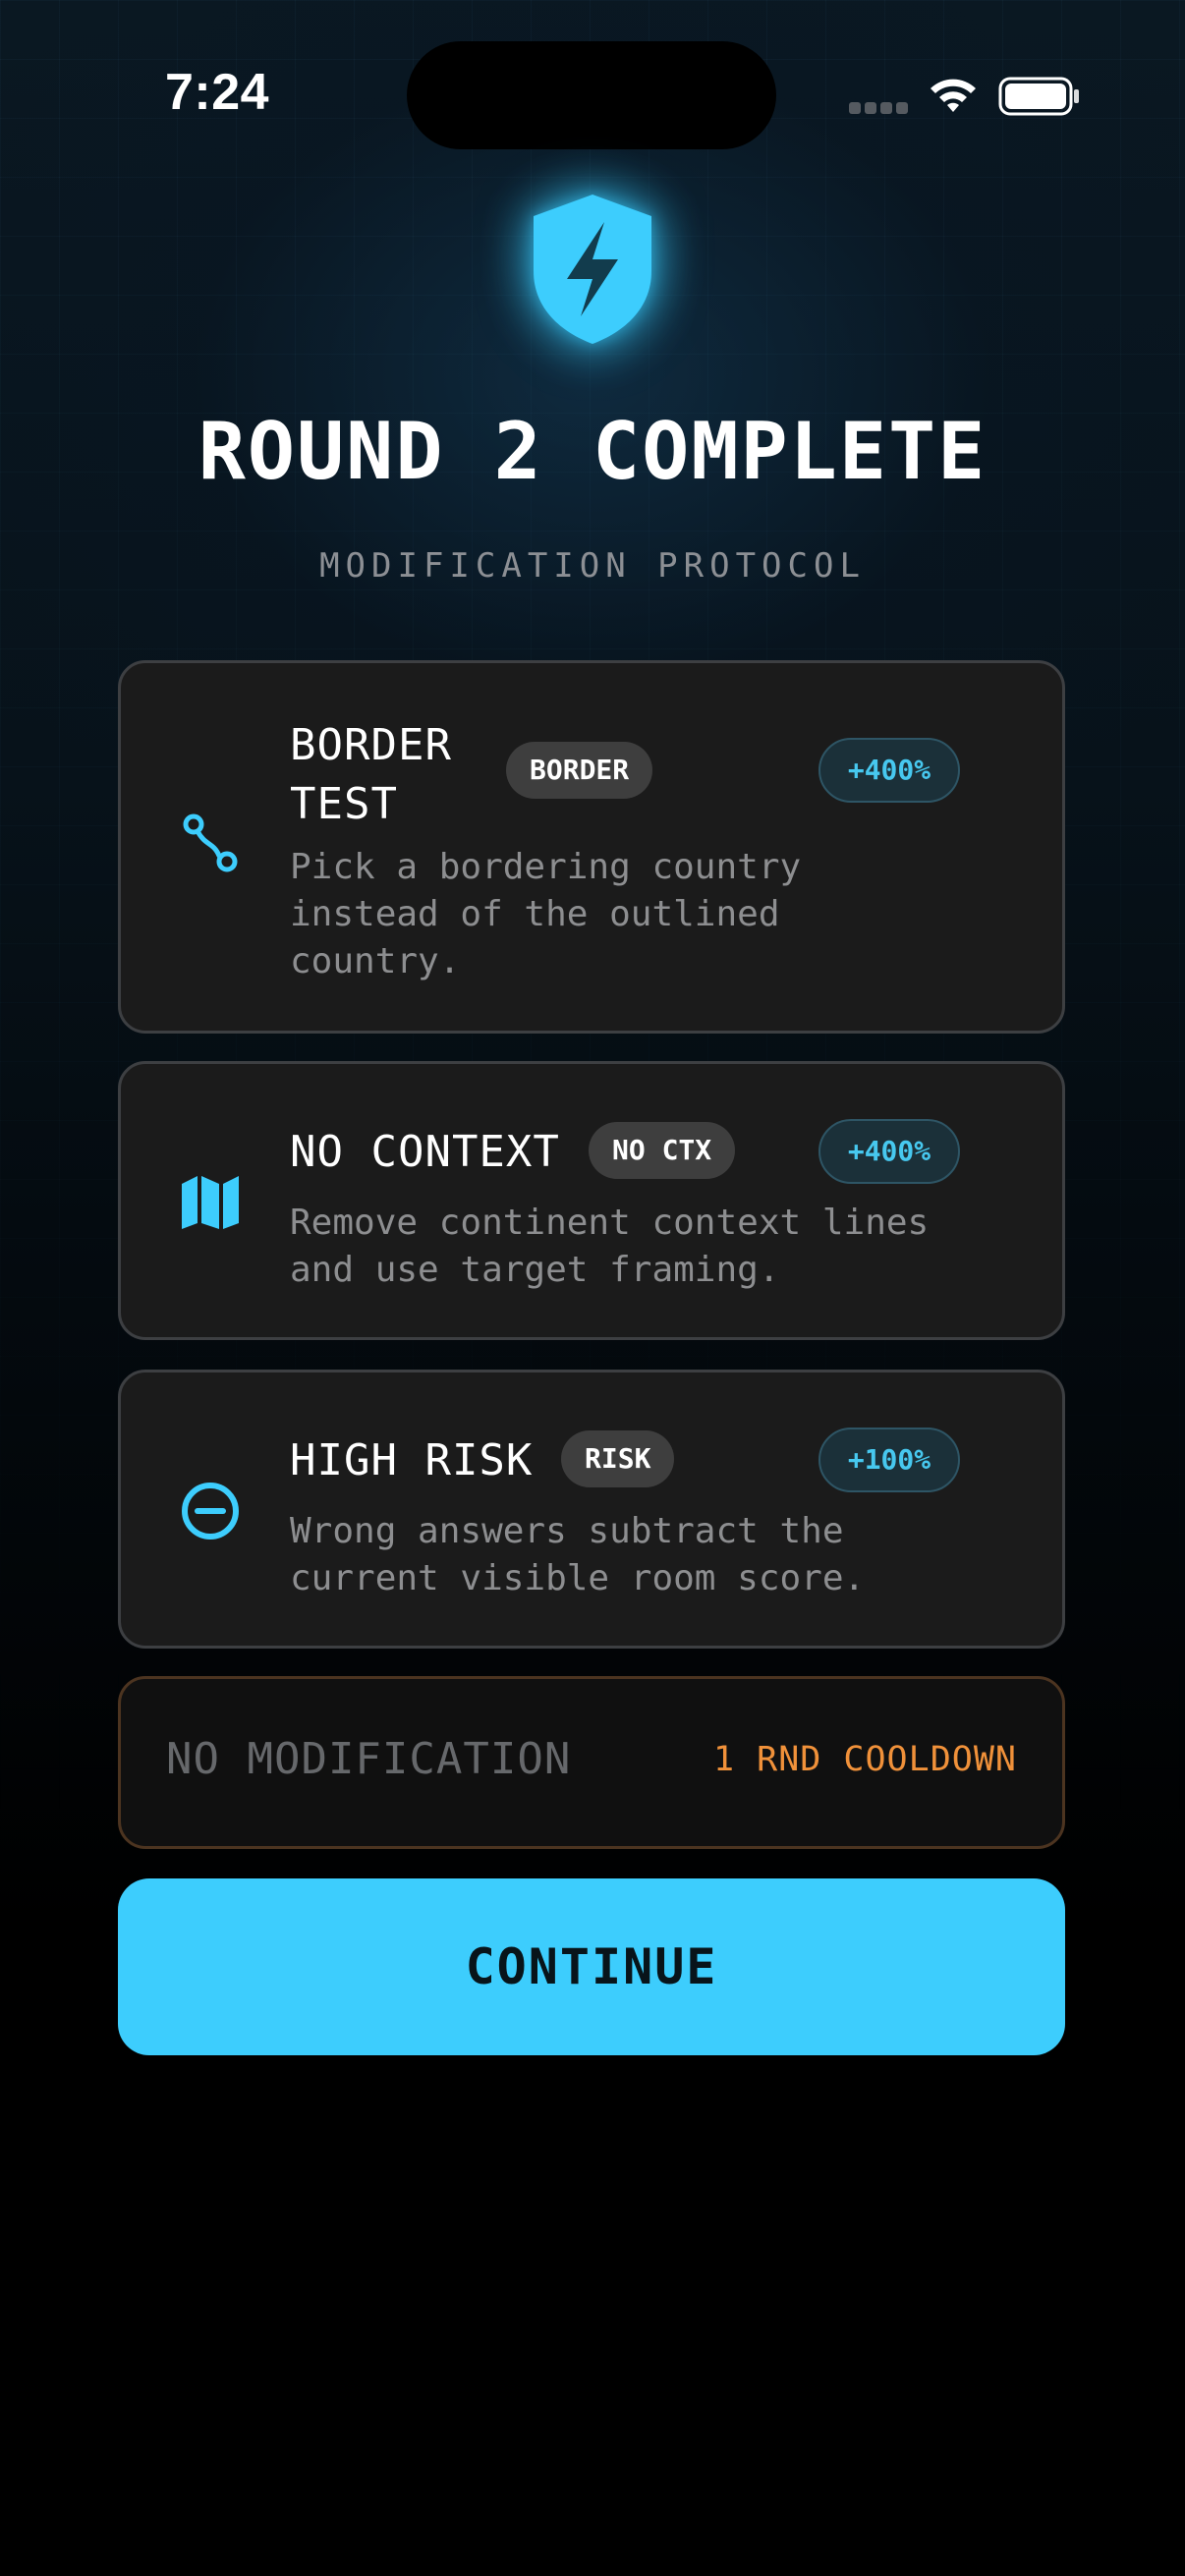  What do you see at coordinates (412, 1460) in the screenshot?
I see `card-title: HIGH RISK` at bounding box center [412, 1460].